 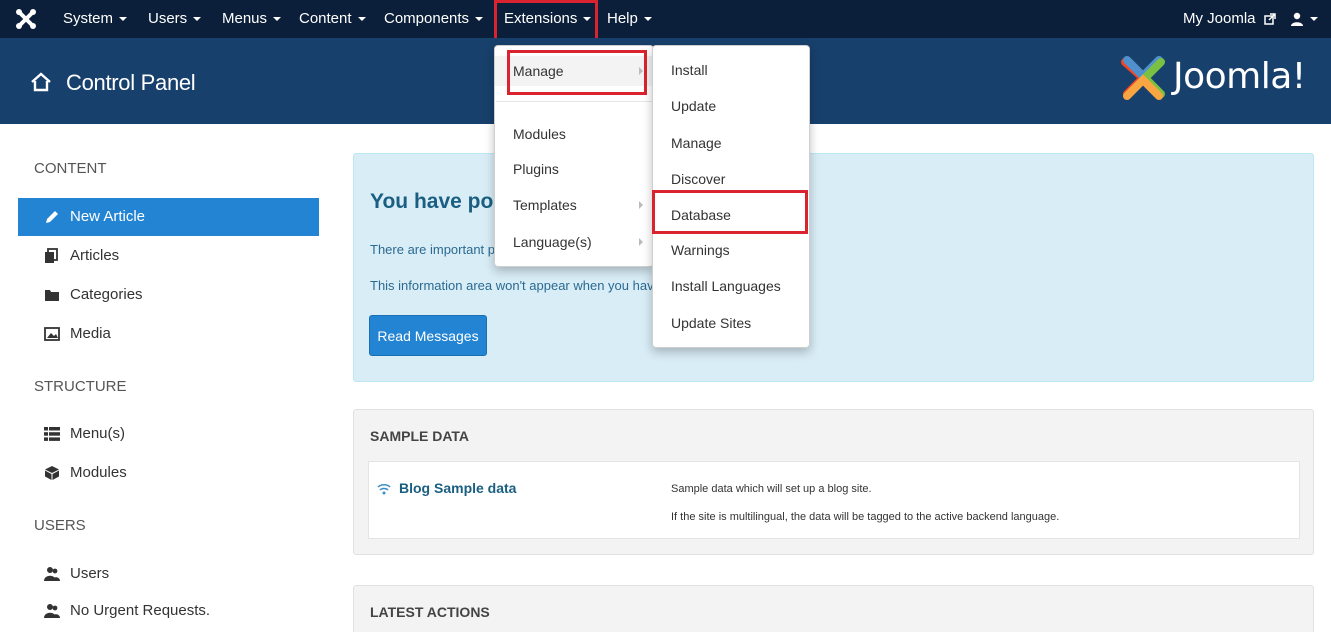 I want to click on nav-help-menu: Help, so click(x=629, y=19).